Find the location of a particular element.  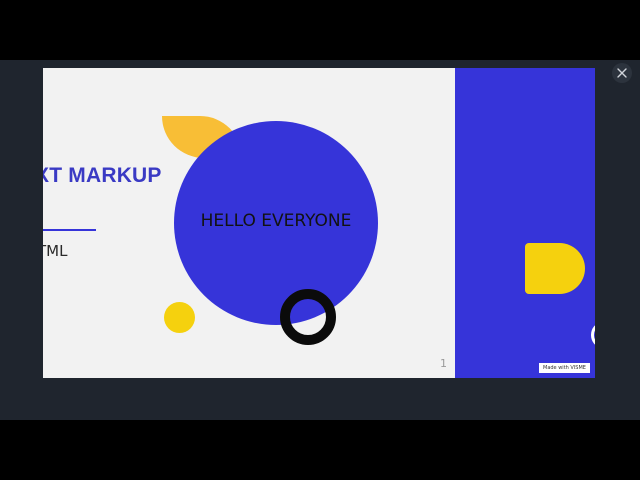

slide-page-number: 1 is located at coordinates (443, 363).